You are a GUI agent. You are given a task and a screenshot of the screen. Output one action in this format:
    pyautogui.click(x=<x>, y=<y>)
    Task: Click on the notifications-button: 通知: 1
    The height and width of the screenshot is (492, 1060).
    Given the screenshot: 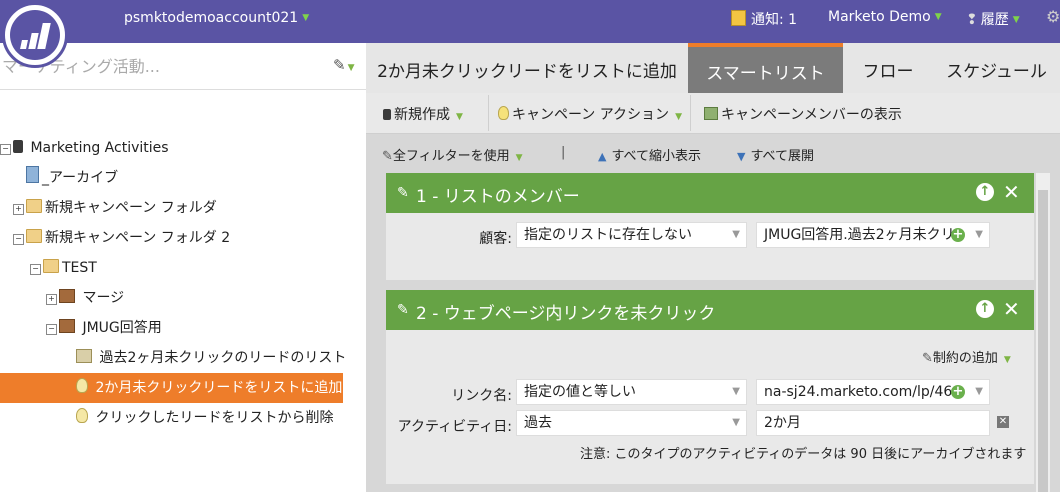 What is the action you would take?
    pyautogui.click(x=764, y=19)
    